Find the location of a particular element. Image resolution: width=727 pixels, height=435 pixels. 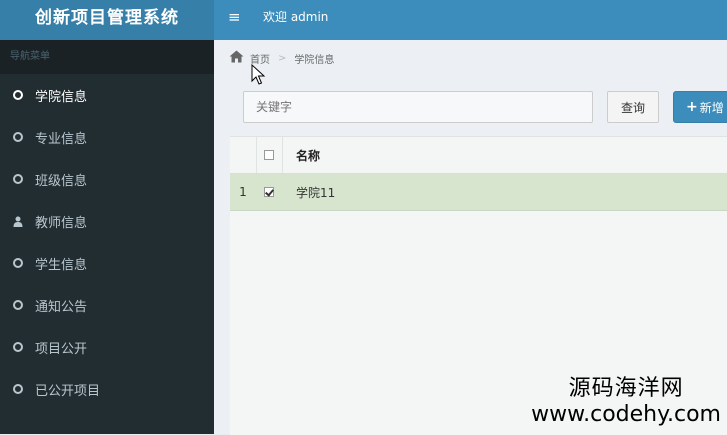

sidebar-item-class-info: 班级信息 is located at coordinates (107, 179).